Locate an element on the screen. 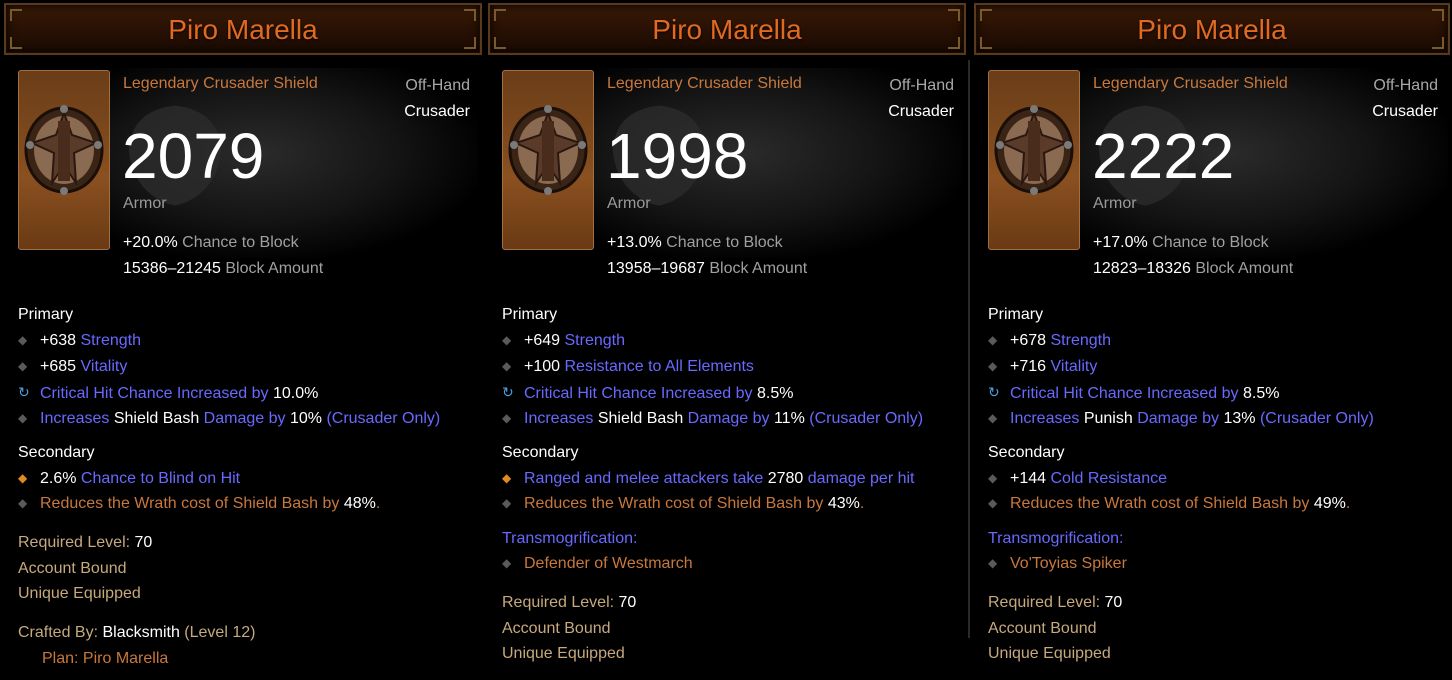 This screenshot has height=680, width=1452. affix-line: ↻ Critical Hit Chance Increased by 10.0% is located at coordinates (168, 393).